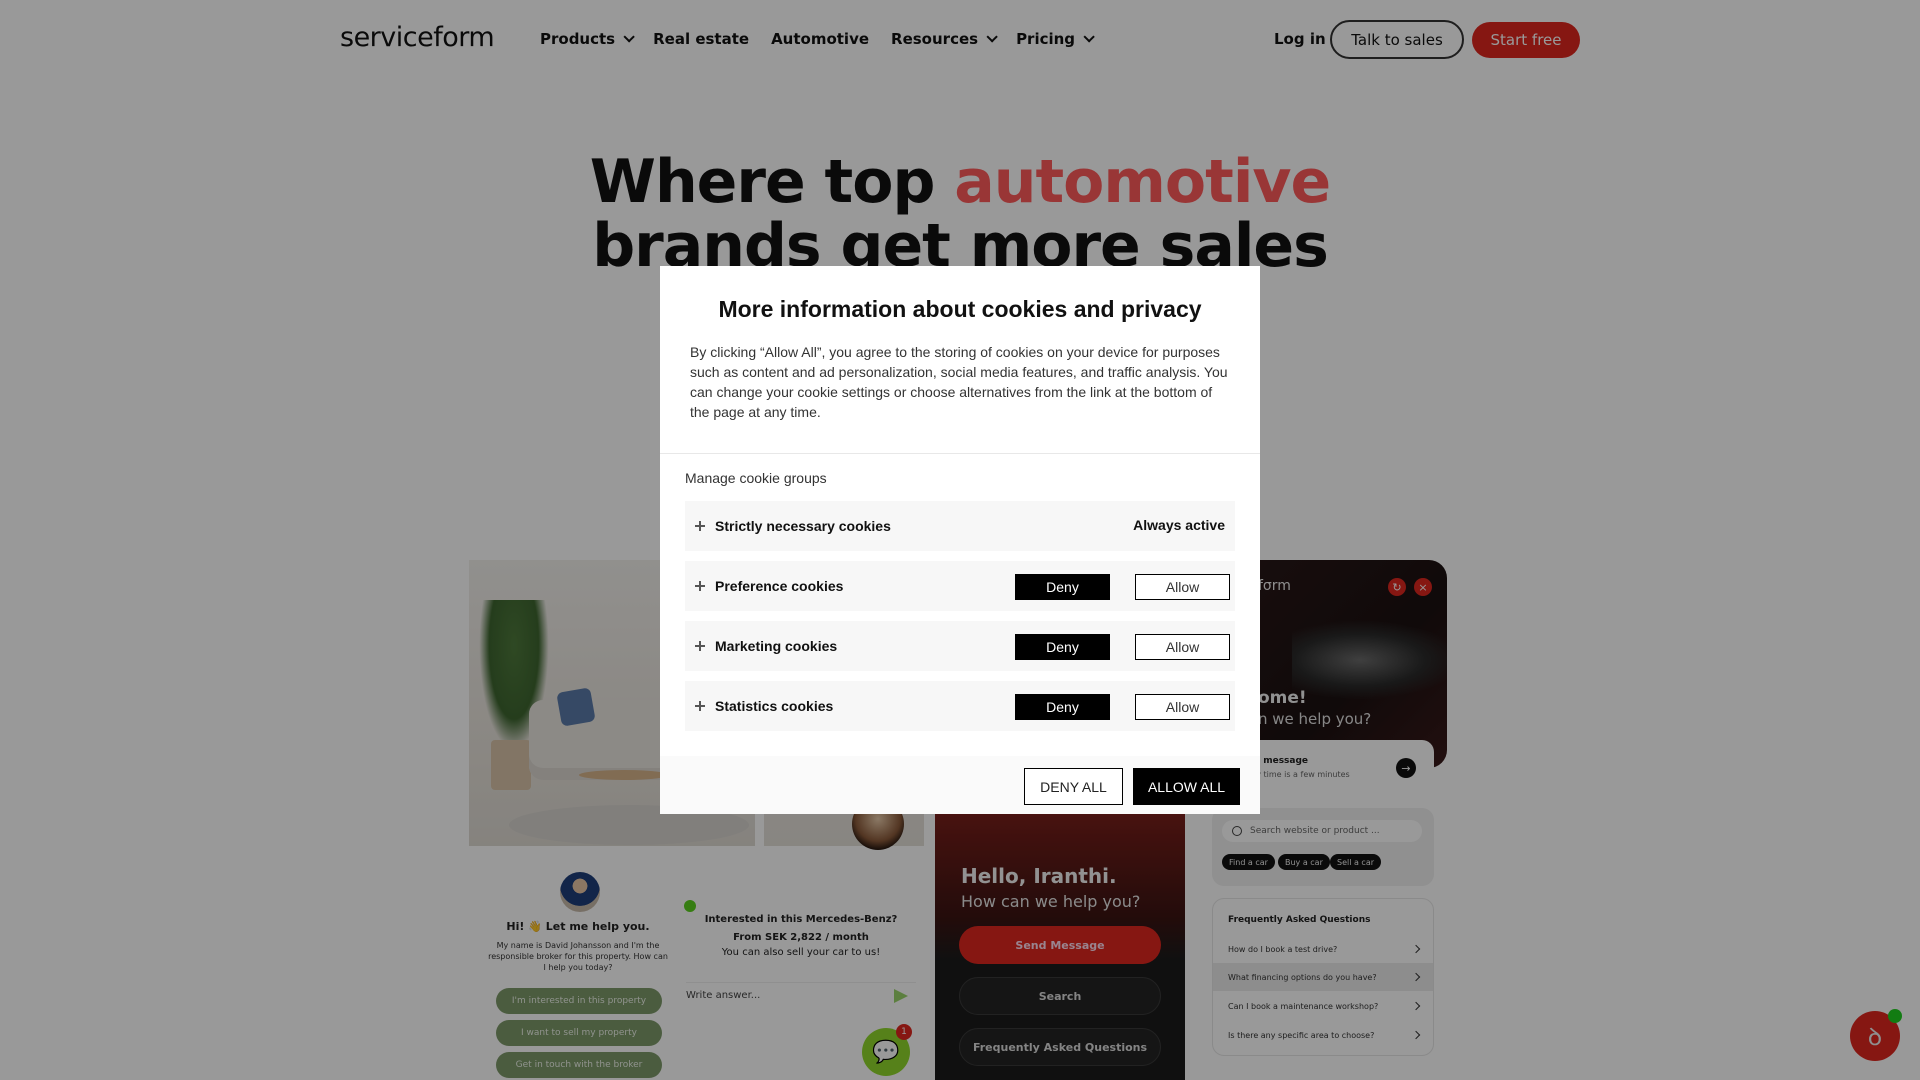  What do you see at coordinates (960, 646) in the screenshot?
I see `cookie-group-marketing: Marketing cookies Deny Allow` at bounding box center [960, 646].